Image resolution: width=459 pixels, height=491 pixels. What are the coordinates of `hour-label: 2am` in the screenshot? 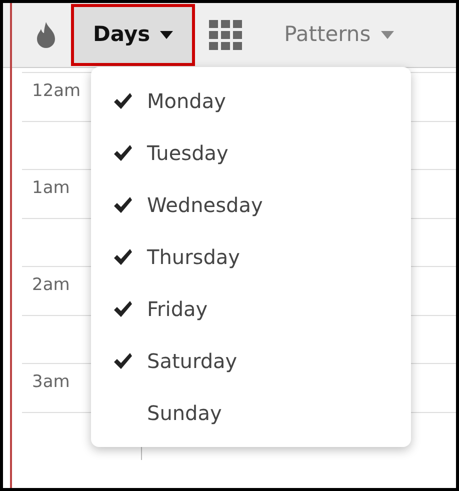 It's located at (51, 285).